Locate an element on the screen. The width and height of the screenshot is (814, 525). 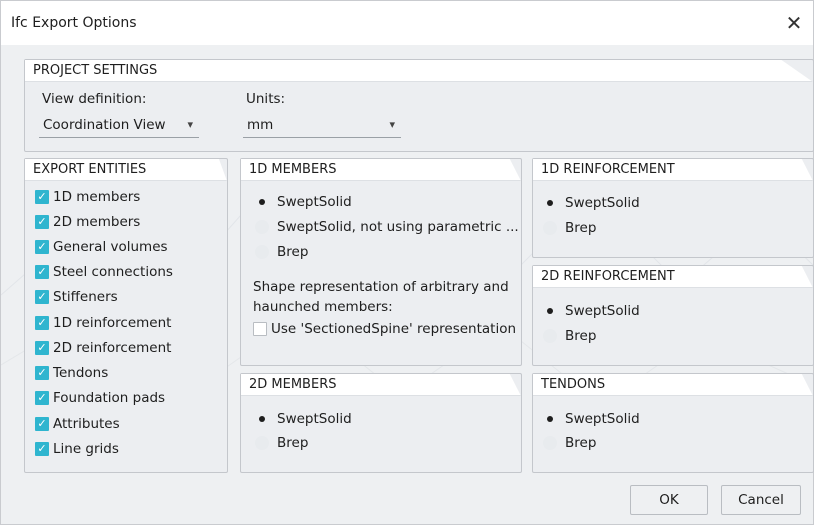
checkbox-general-volumes: ✓ General volumes is located at coordinates (101, 247).